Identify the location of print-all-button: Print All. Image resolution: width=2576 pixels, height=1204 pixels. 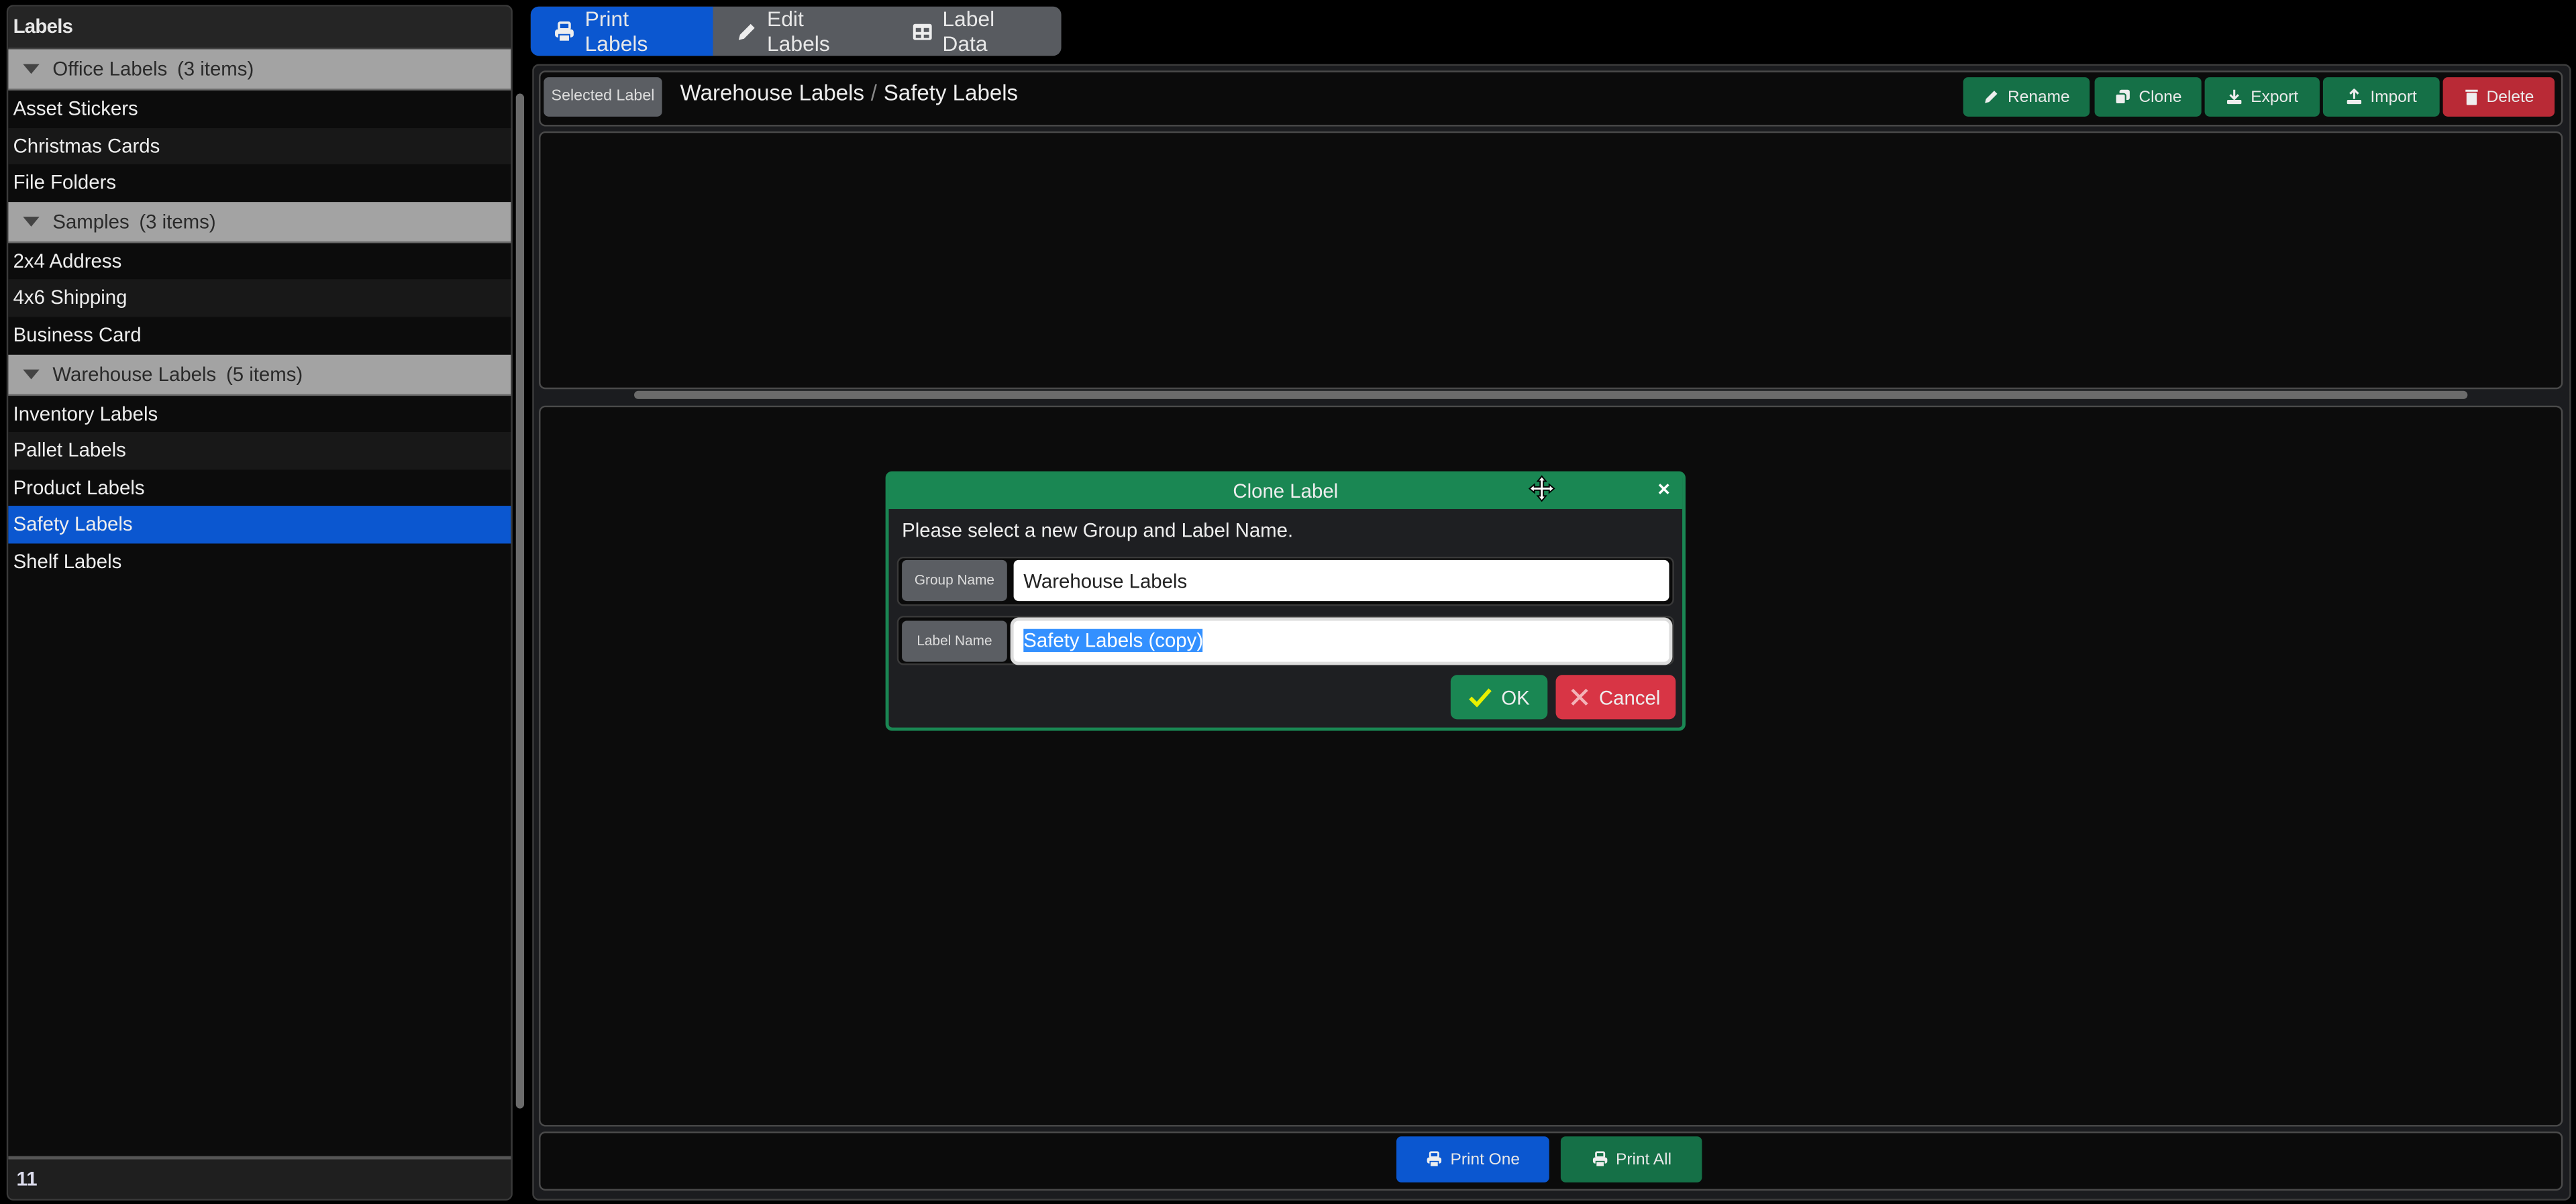
(1631, 1159).